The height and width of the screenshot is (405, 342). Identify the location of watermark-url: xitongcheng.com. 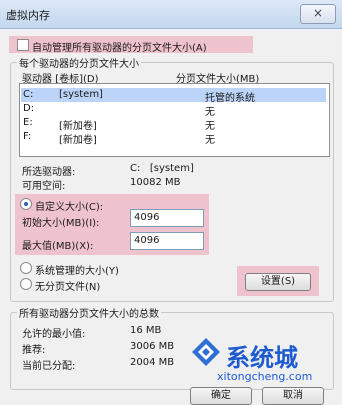
(265, 376).